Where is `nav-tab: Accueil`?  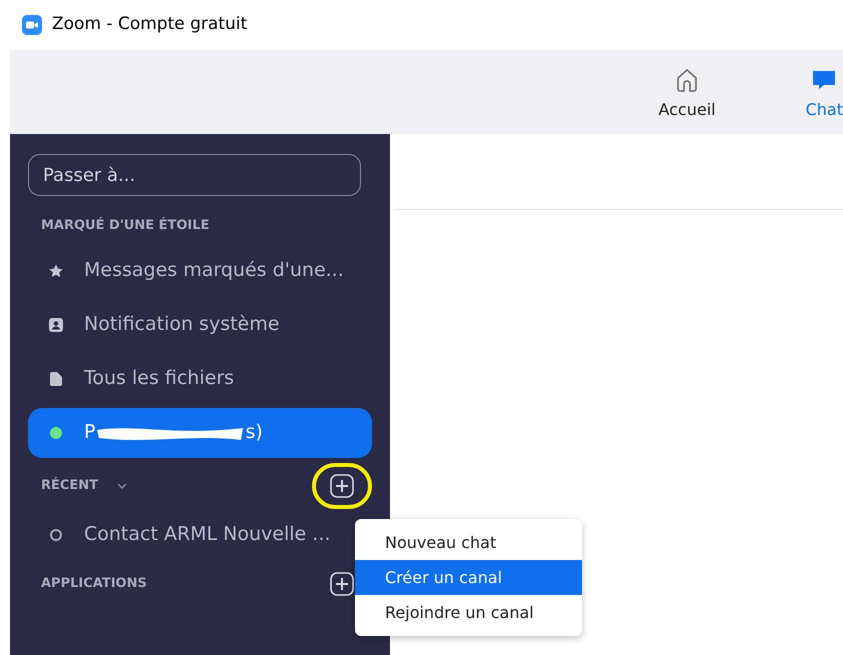 nav-tab: Accueil is located at coordinates (687, 94).